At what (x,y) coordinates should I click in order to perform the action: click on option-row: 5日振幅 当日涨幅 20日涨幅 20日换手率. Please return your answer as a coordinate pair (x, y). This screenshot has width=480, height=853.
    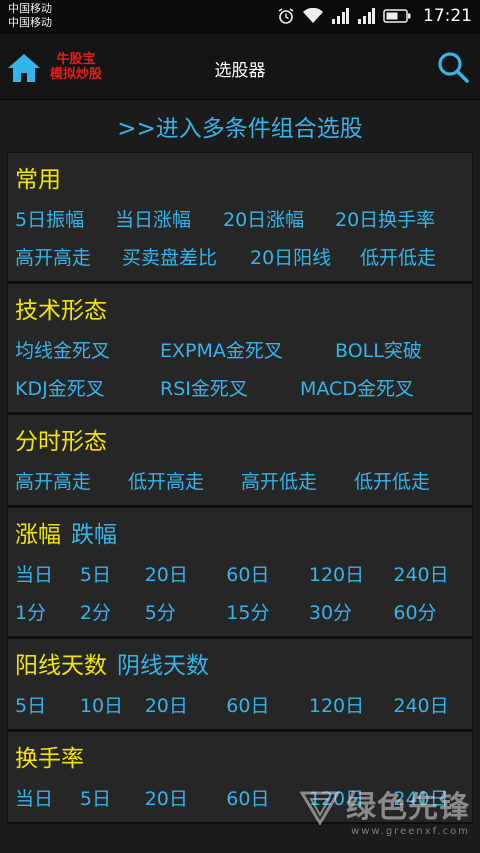
    Looking at the image, I should click on (243, 218).